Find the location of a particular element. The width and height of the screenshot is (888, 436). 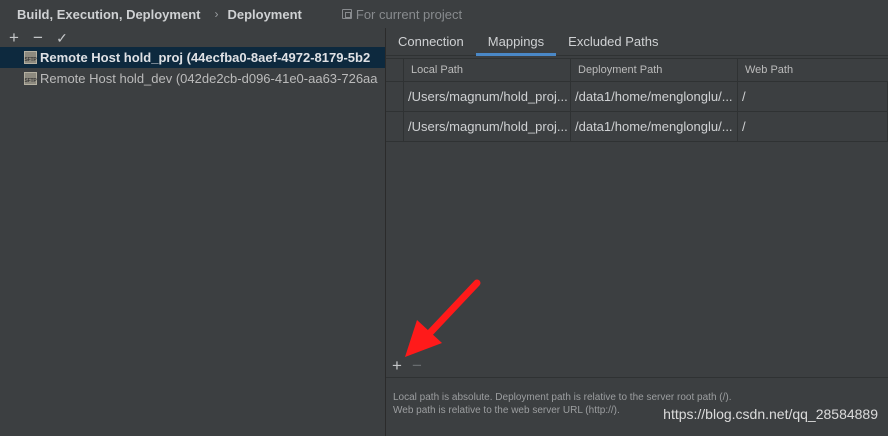

scope-label: For current project is located at coordinates (409, 14).